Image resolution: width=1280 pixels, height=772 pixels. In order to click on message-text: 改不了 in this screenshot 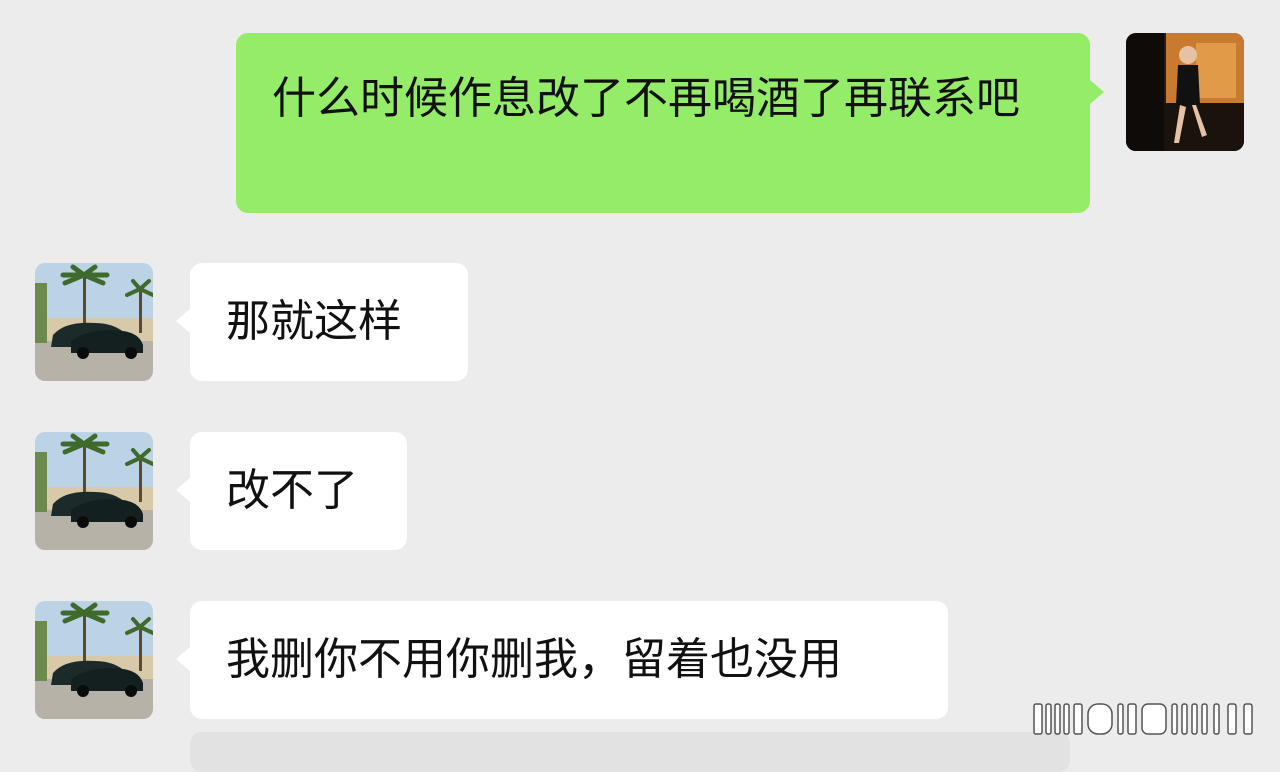, I will do `click(292, 490)`.